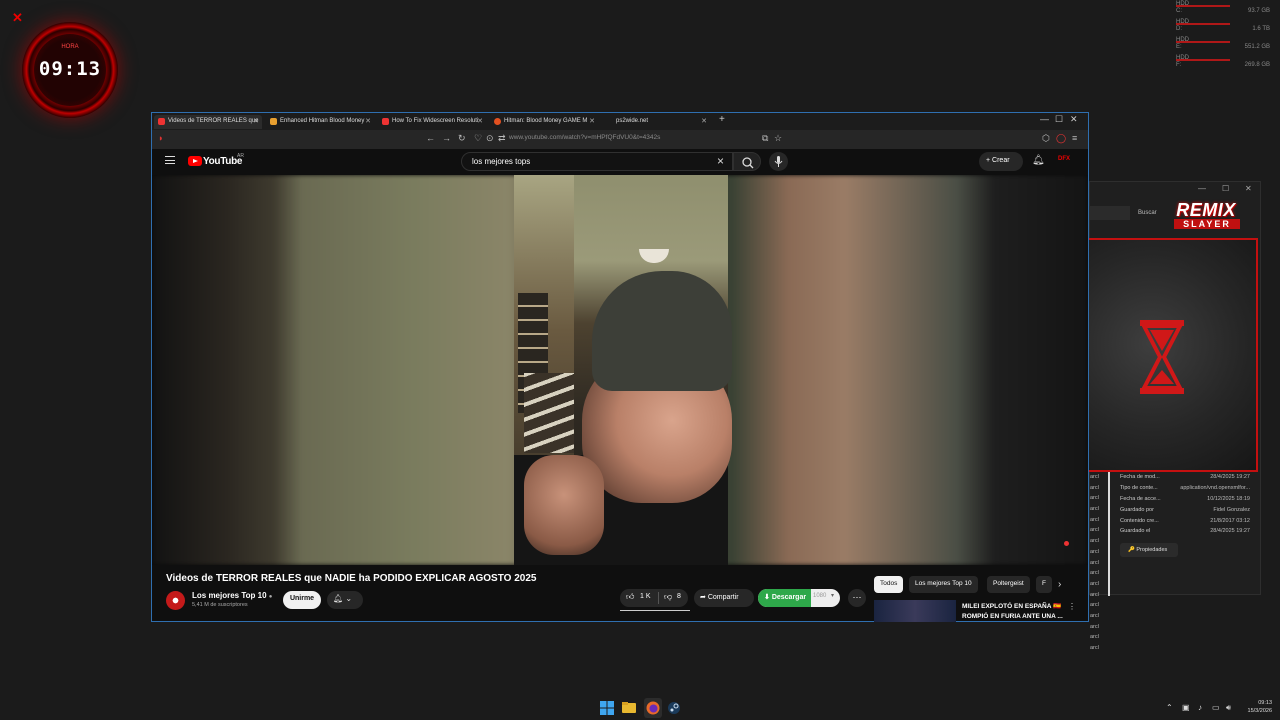 This screenshot has height=720, width=1280. Describe the element at coordinates (674, 708) in the screenshot. I see `steam-icon` at that location.